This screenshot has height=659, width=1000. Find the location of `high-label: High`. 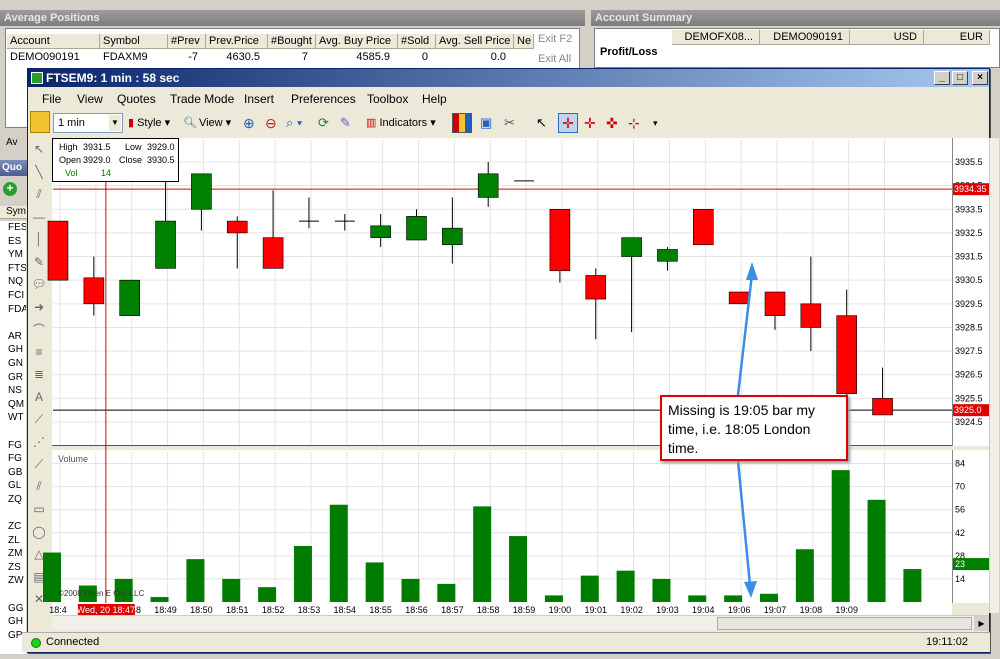

high-label: High is located at coordinates (68, 147).